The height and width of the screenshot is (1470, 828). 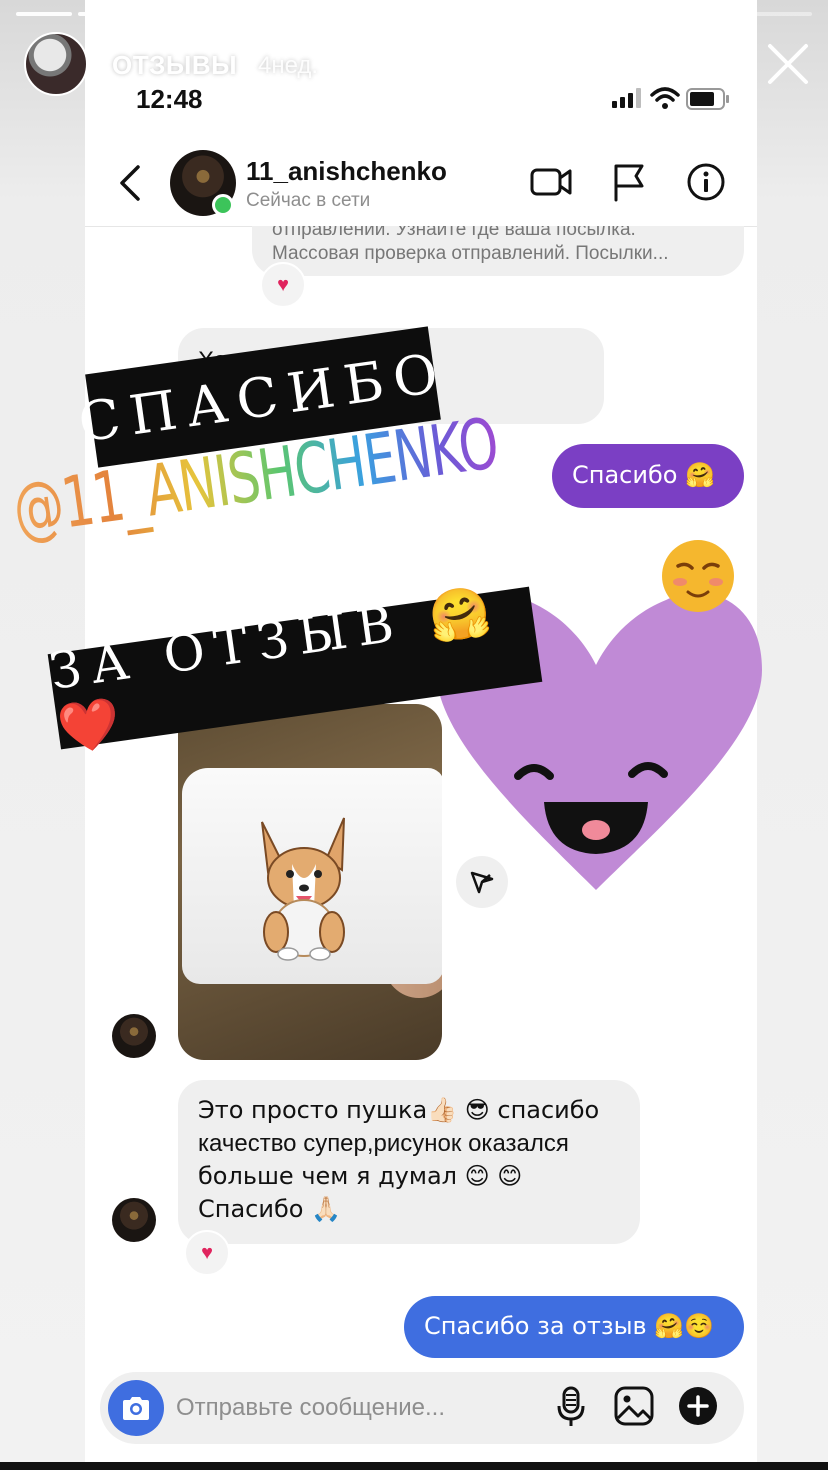 I want to click on message-text: больше чем я думал 😊 😊, so click(x=360, y=1176).